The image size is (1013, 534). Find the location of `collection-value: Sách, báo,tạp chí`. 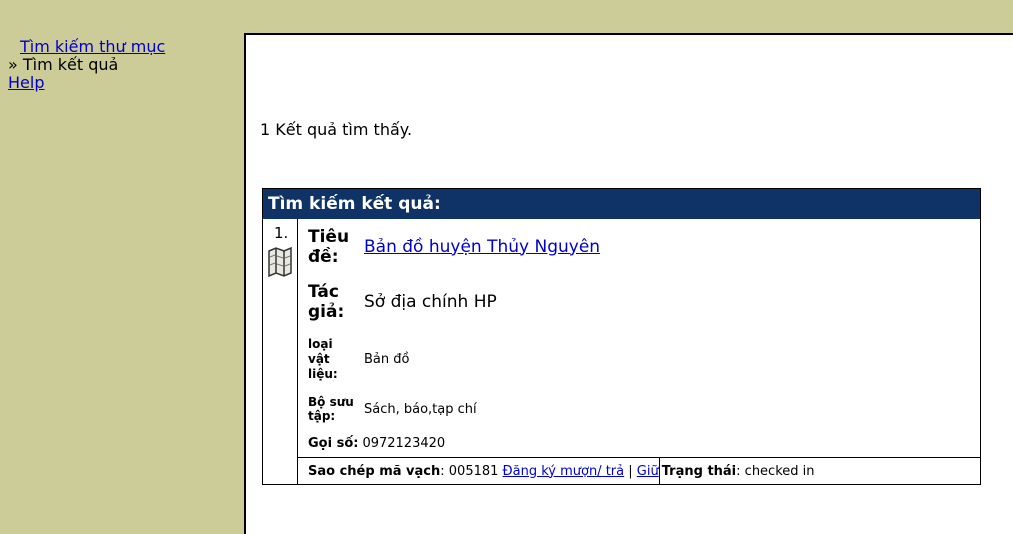

collection-value: Sách, báo,tạp chí is located at coordinates (420, 409).